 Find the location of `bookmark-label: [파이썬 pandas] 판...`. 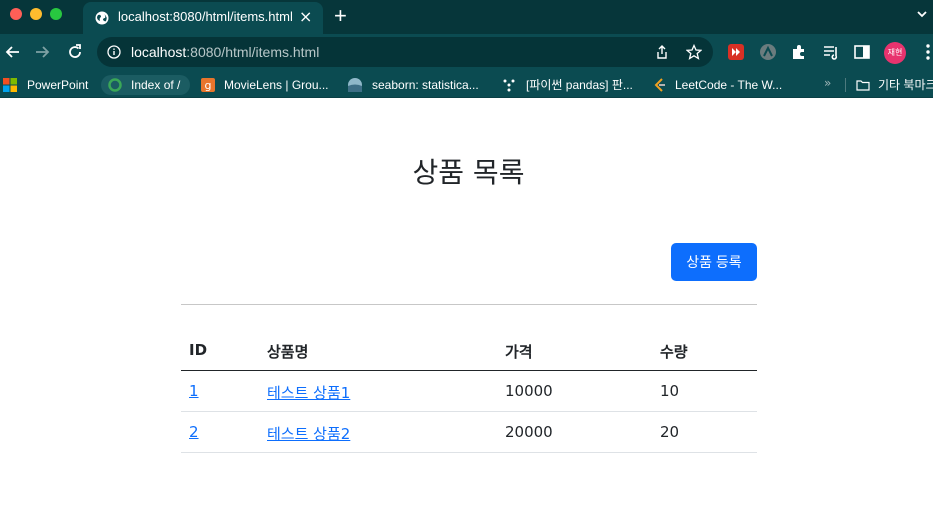

bookmark-label: [파이썬 pandas] 판... is located at coordinates (579, 85).